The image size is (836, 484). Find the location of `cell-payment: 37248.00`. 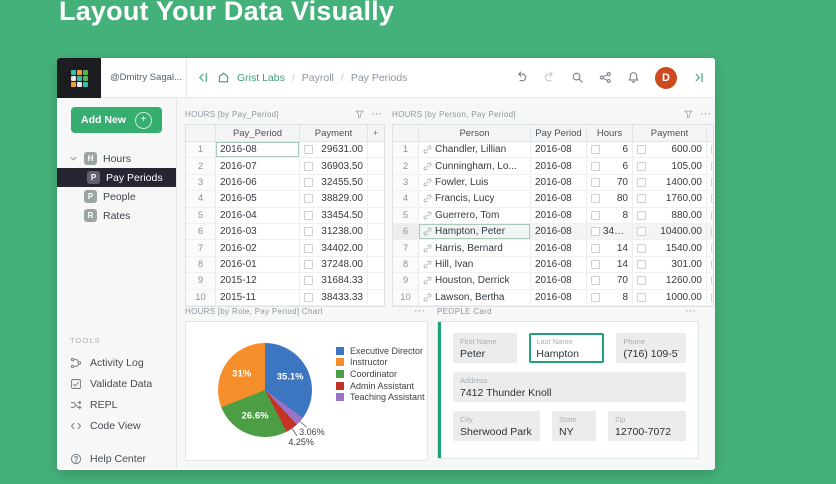

cell-payment: 37248.00 is located at coordinates (334, 264).